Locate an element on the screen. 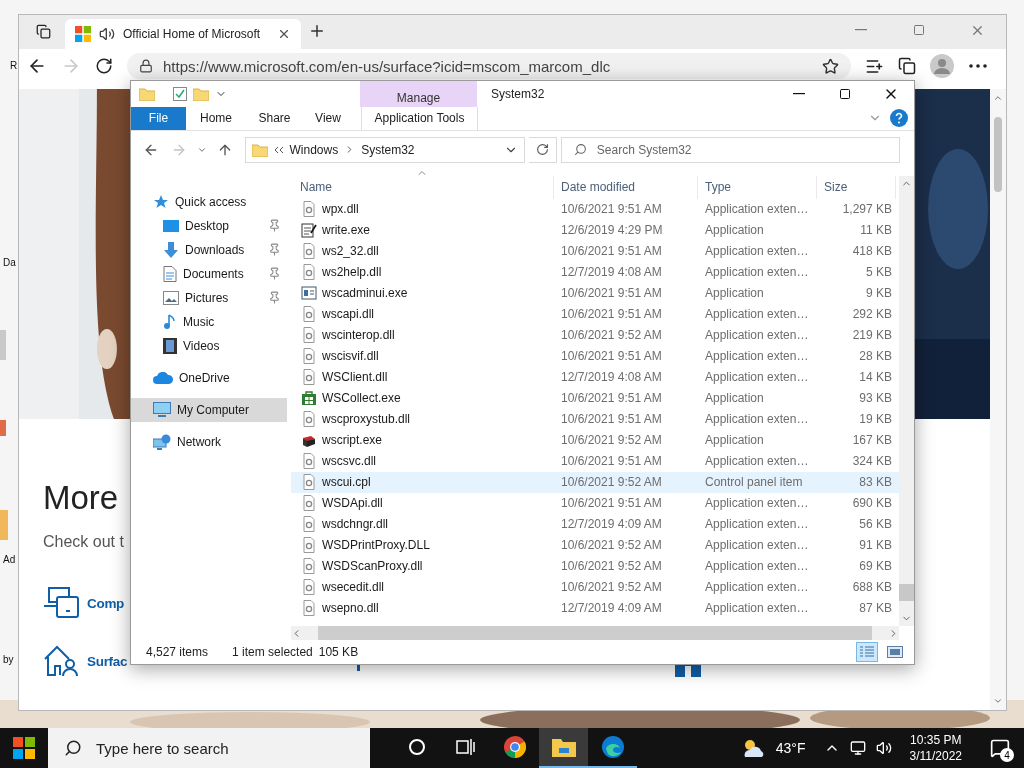 Image resolution: width=1024 pixels, height=768 pixels. notifications-button: 4 is located at coordinates (1000, 748).